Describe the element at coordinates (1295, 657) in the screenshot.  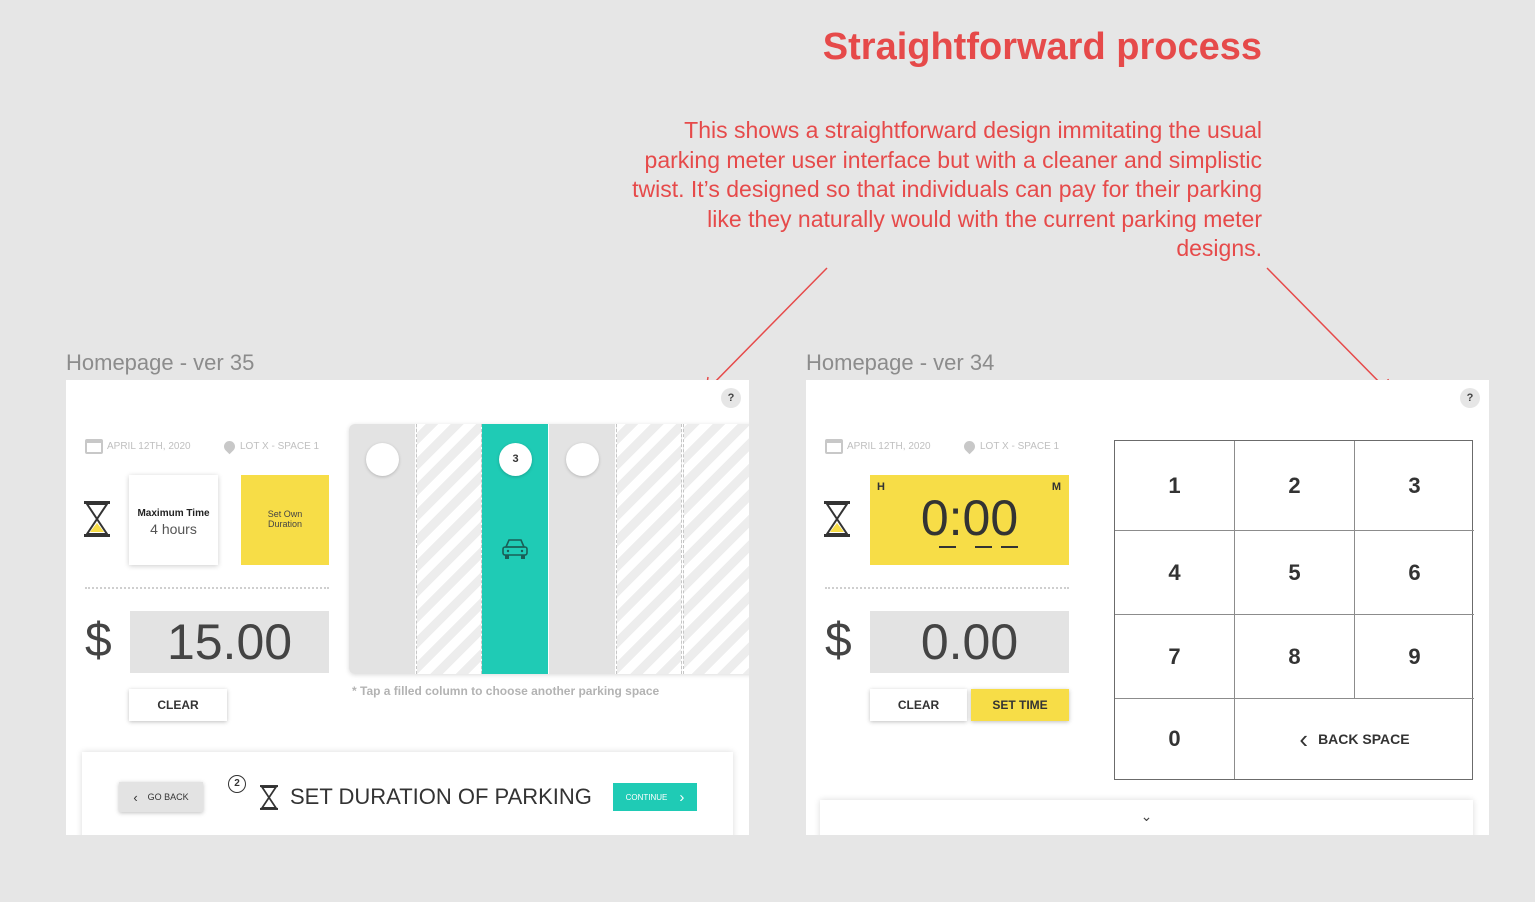
I see `key-8: 8` at that location.